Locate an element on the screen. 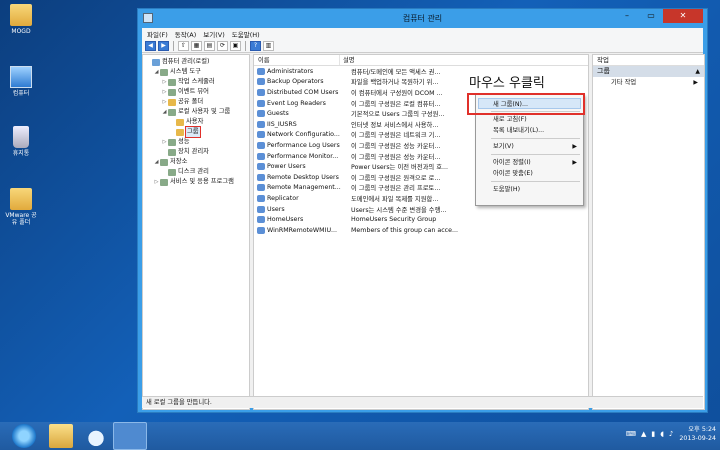  title-bar: 컴퓨터 관리 – ▭ ✕ is located at coordinates (422, 18).